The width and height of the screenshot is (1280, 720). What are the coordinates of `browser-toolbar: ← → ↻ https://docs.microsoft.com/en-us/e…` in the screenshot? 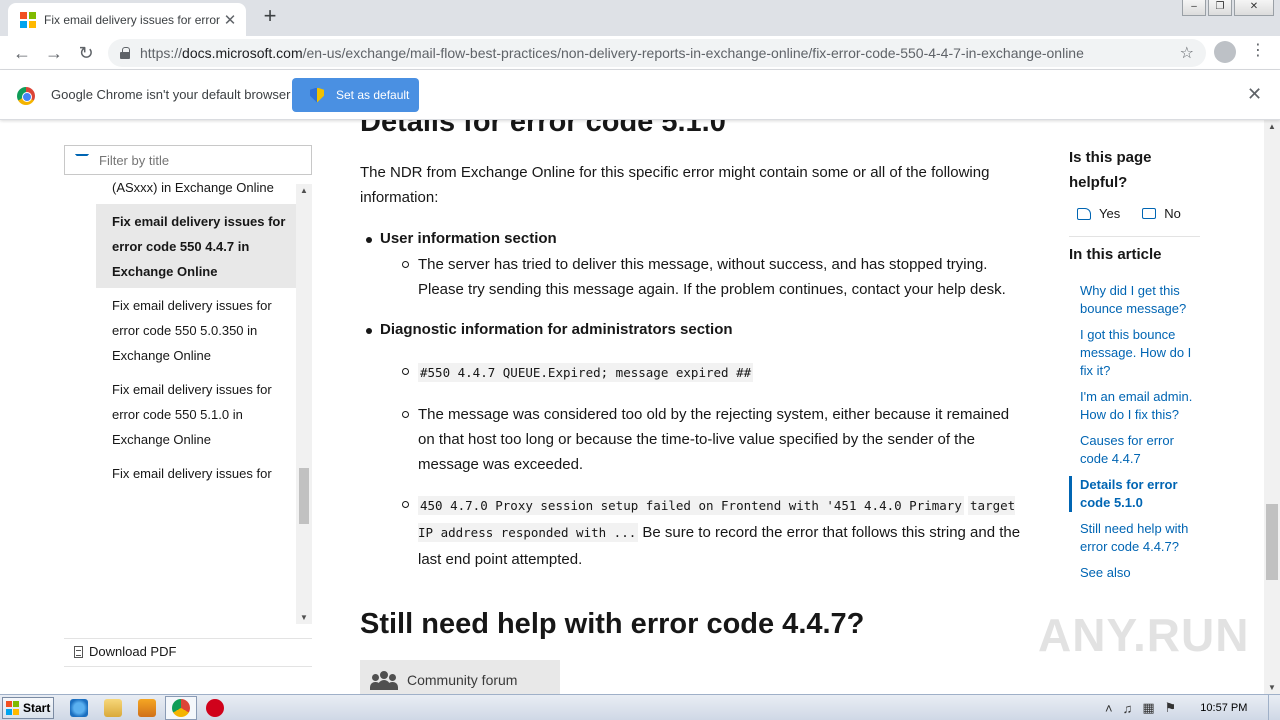 It's located at (640, 53).